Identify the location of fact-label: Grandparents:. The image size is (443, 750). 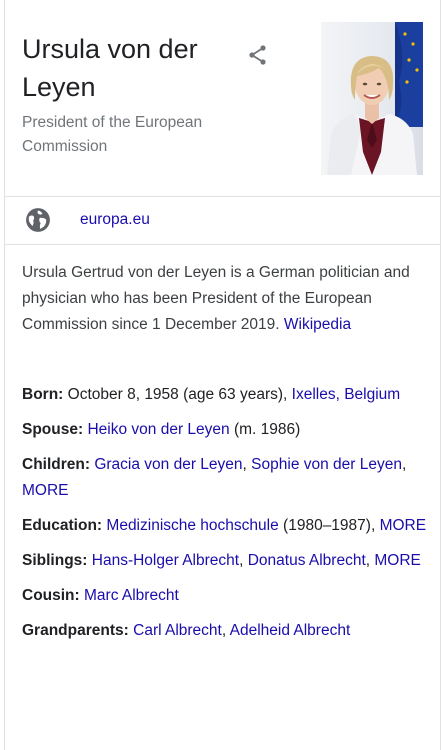
(75, 630).